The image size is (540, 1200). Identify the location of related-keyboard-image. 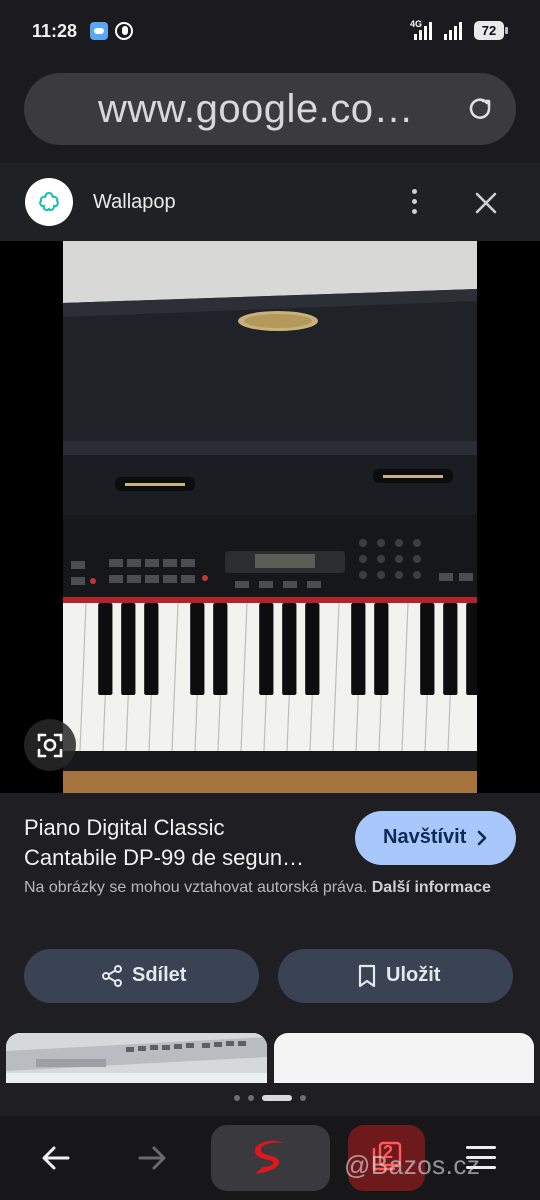
(136, 1058).